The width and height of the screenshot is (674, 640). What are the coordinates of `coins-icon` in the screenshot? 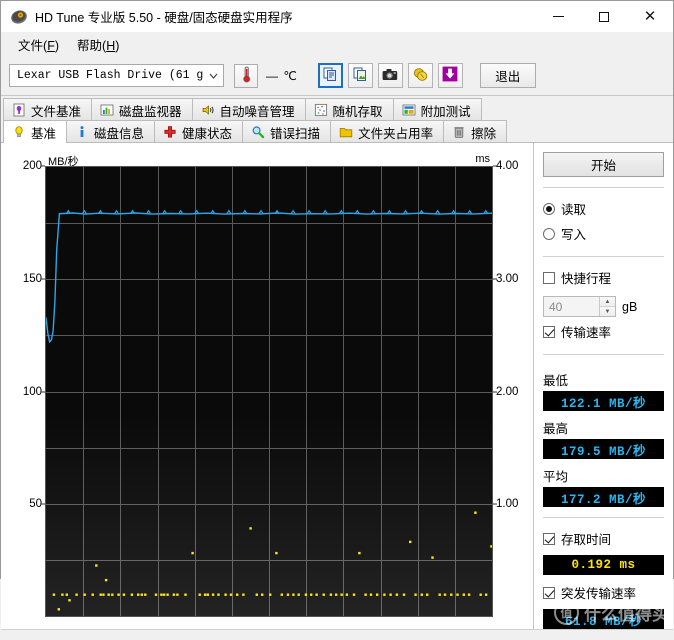 It's located at (420, 76).